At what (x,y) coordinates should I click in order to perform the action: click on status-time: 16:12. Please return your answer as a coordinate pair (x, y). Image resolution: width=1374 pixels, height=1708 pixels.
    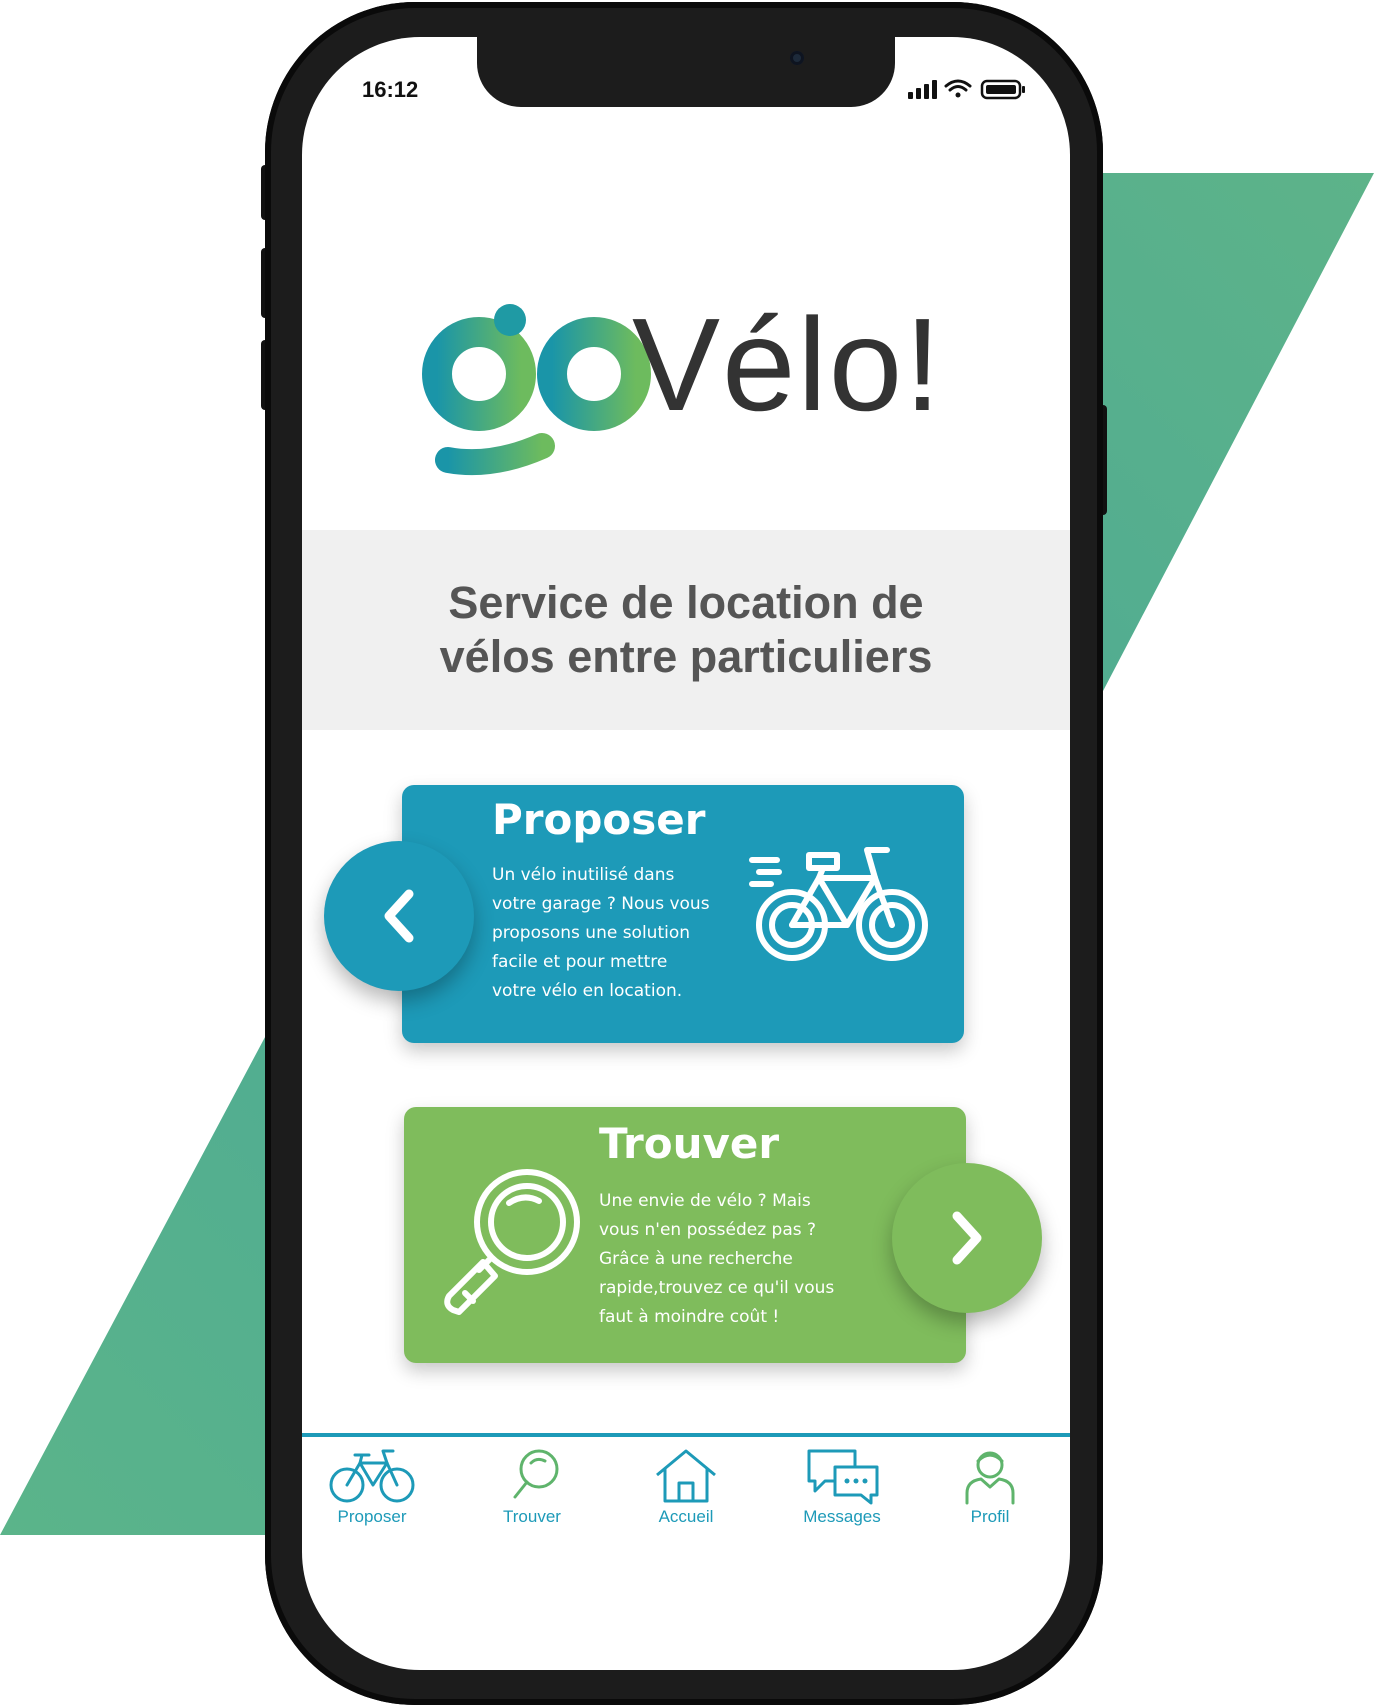
    Looking at the image, I should click on (390, 89).